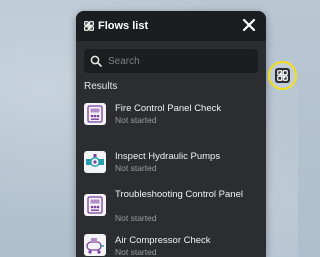  Describe the element at coordinates (95, 245) in the screenshot. I see `air-compressor-icon` at that location.